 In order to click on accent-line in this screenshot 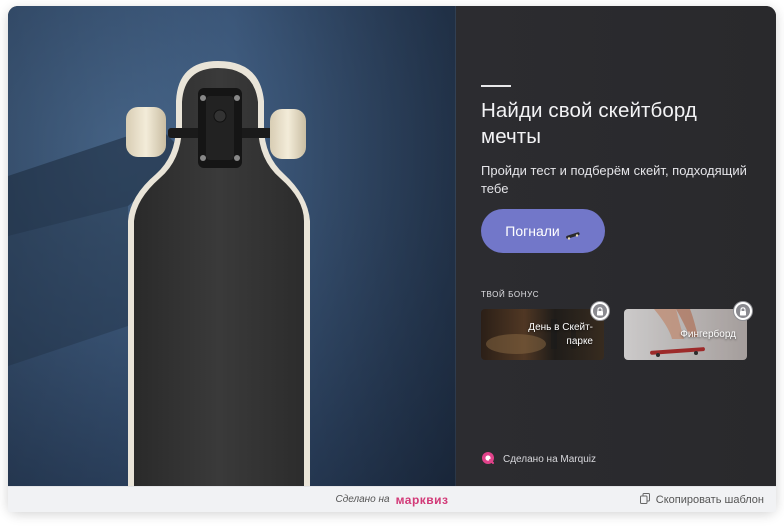, I will do `click(496, 86)`.